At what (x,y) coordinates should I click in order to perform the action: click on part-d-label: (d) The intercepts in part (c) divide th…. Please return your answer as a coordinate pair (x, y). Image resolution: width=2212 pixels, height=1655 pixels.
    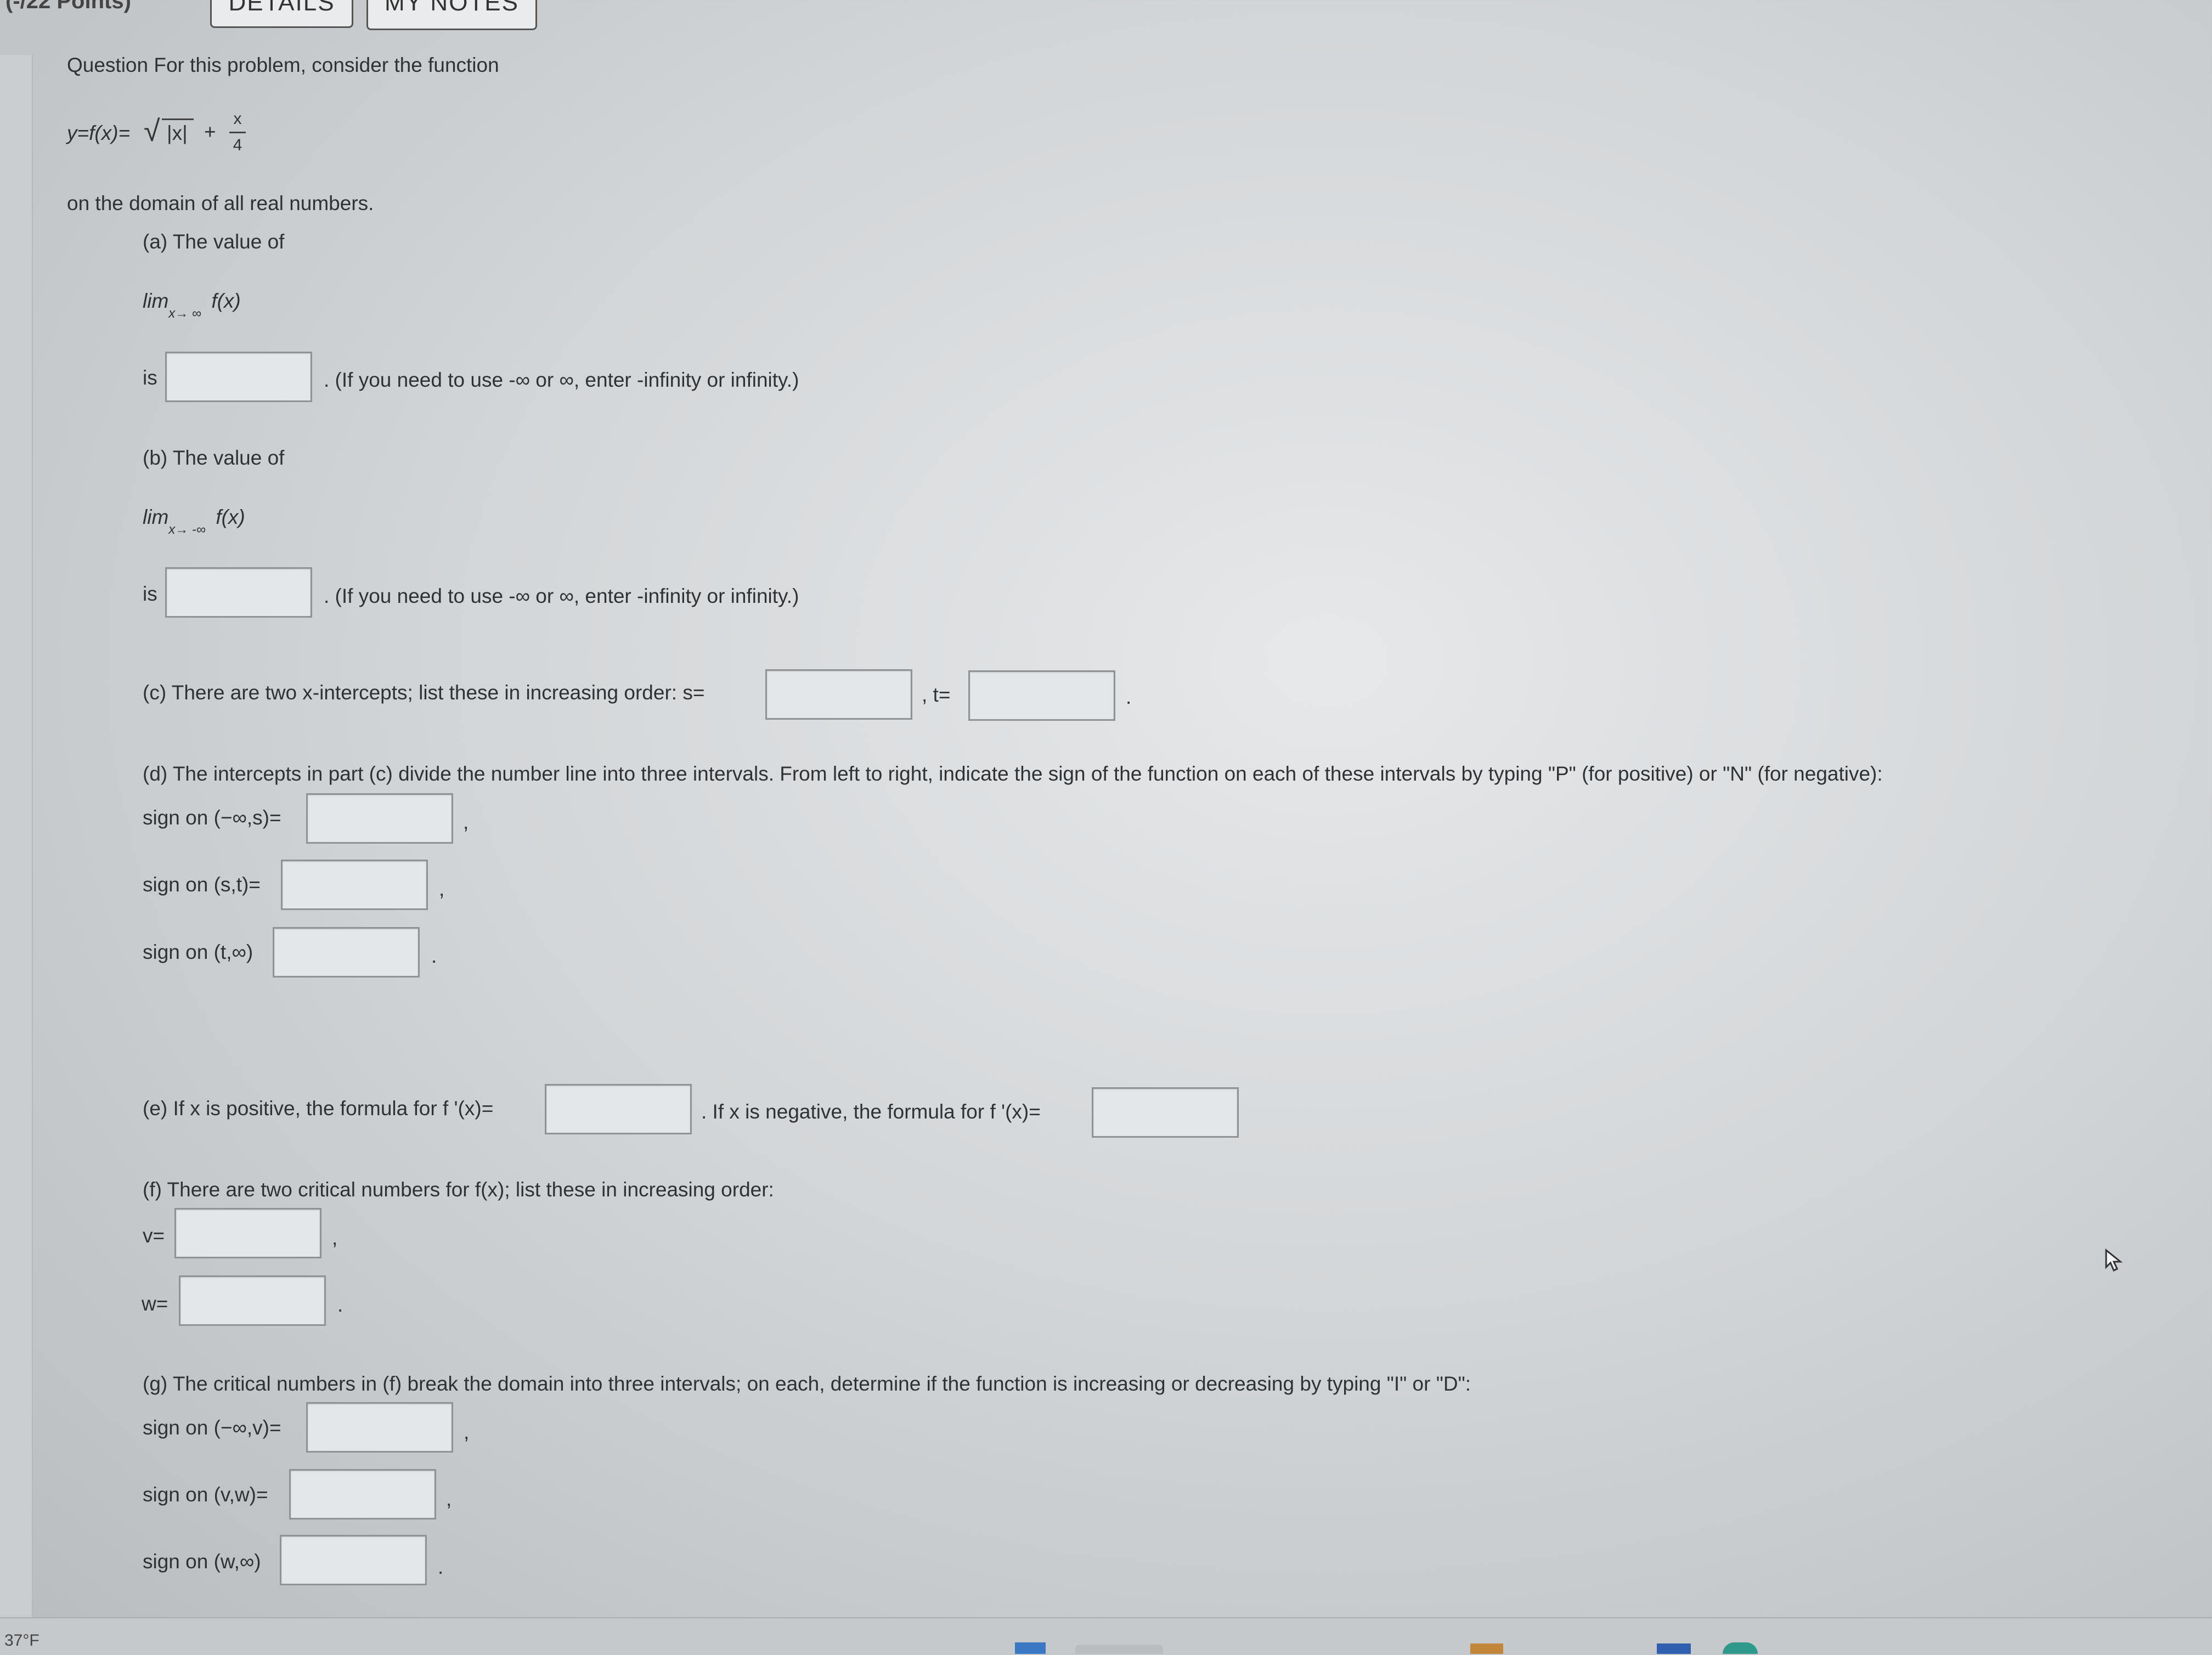
    Looking at the image, I should click on (1013, 773).